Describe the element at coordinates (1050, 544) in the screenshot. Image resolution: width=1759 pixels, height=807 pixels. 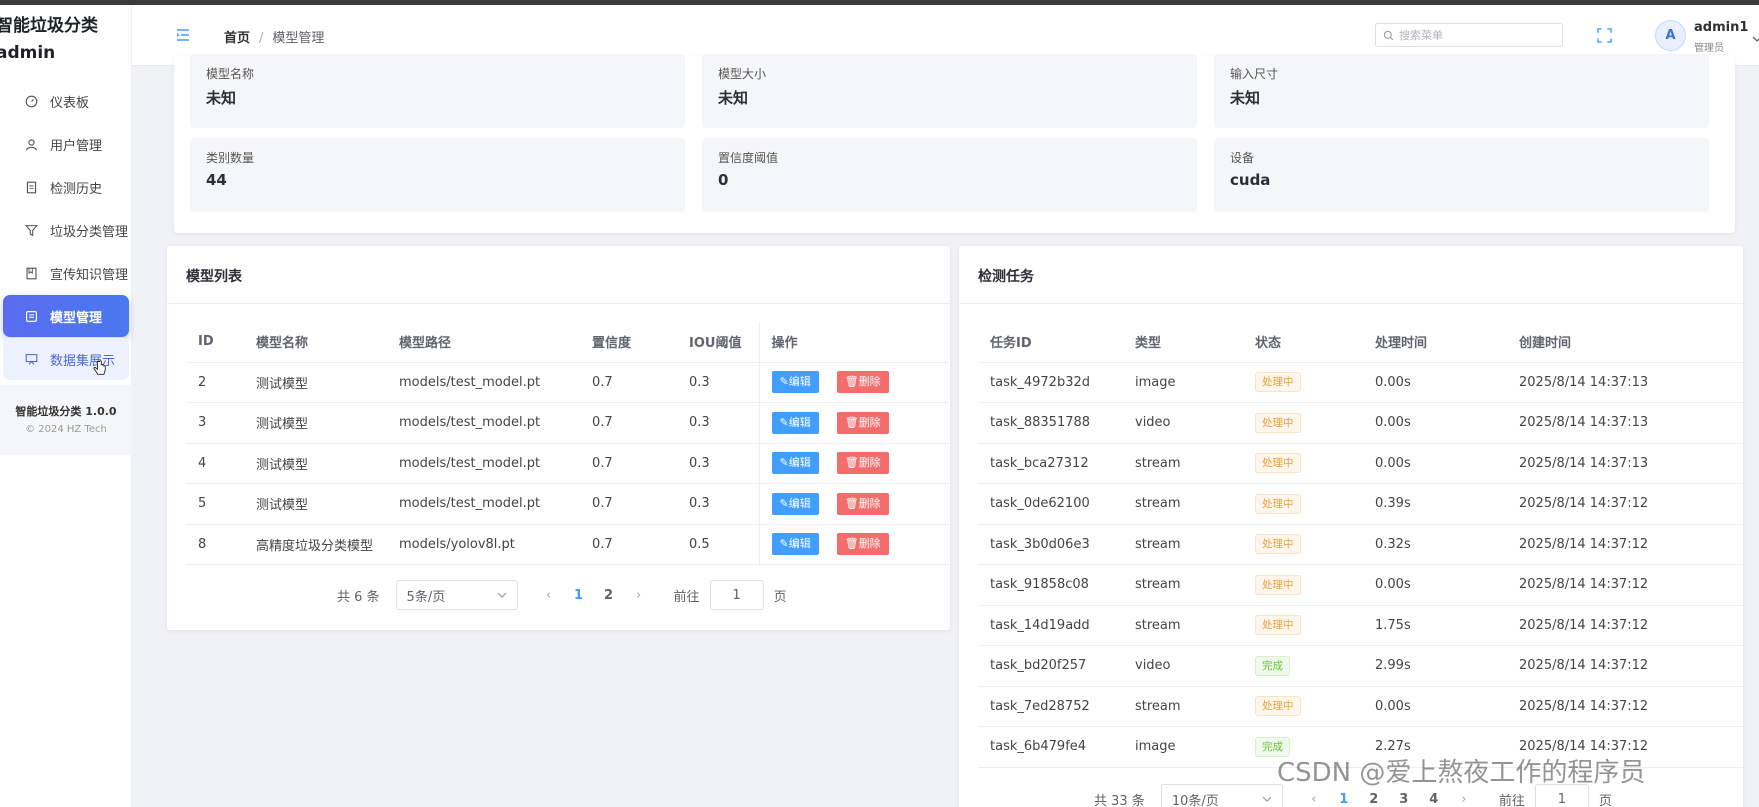
I see `cell-task-id: task_3b0d06e3` at that location.